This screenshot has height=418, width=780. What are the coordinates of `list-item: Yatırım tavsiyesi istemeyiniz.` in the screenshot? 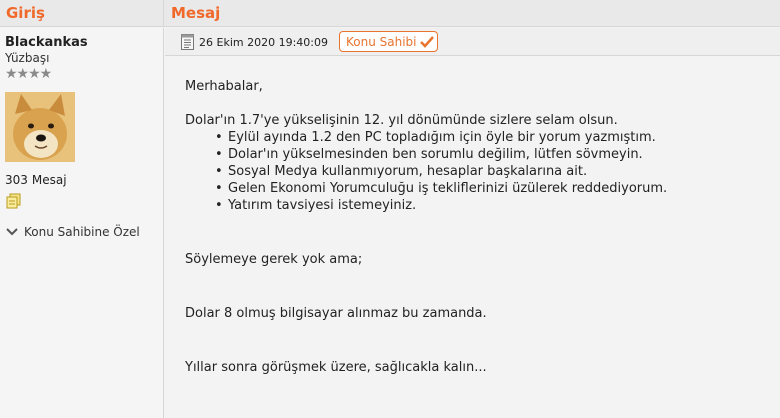 It's located at (490, 205).